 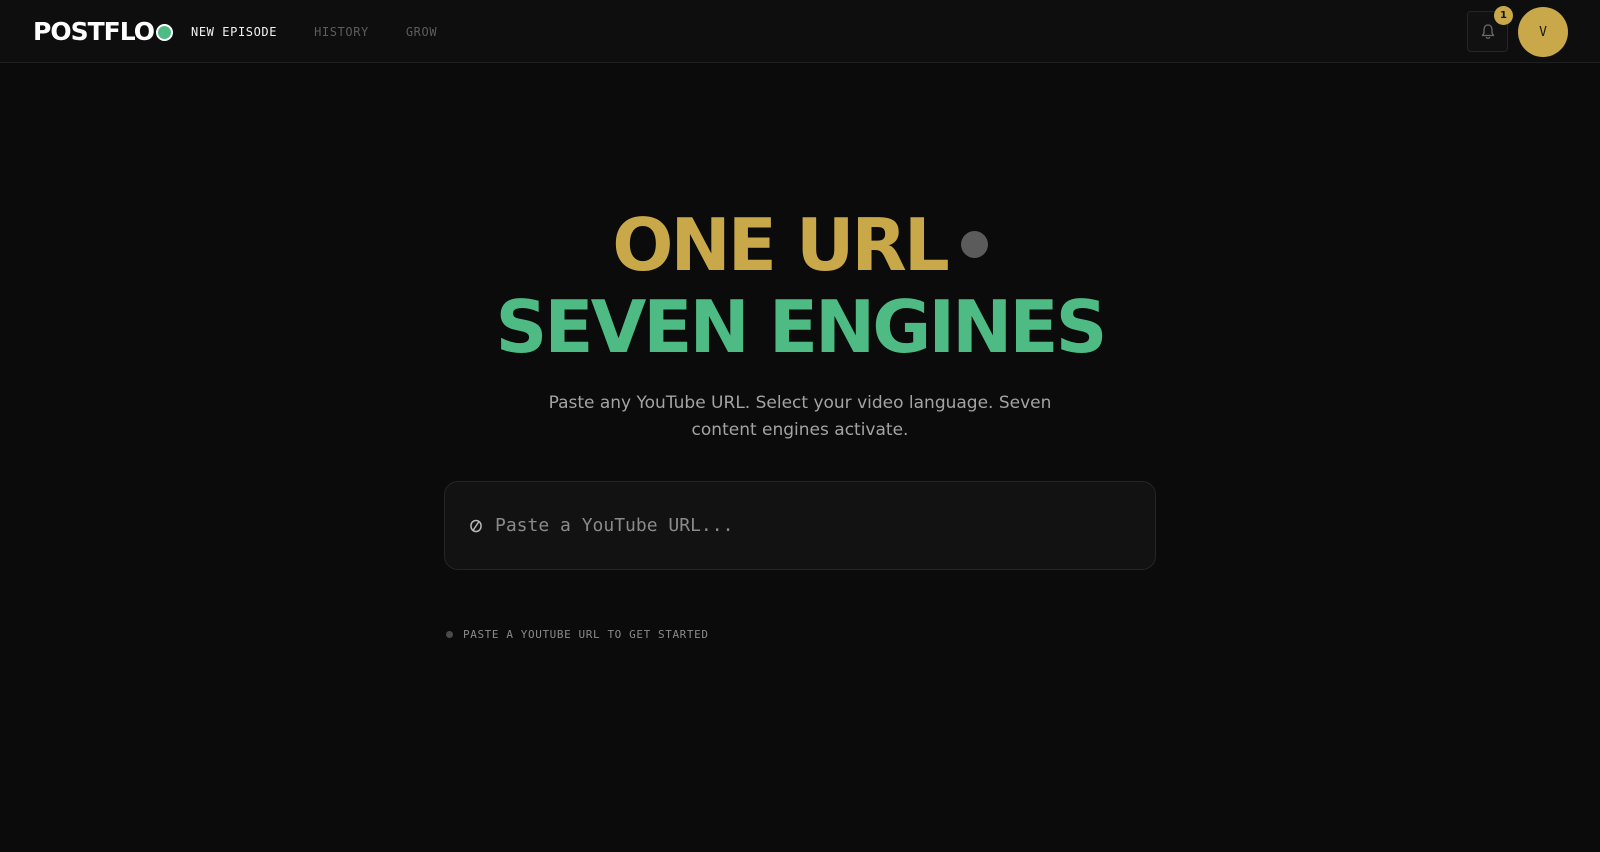 What do you see at coordinates (780, 245) in the screenshot?
I see `headline-line-1-text: ONE URL` at bounding box center [780, 245].